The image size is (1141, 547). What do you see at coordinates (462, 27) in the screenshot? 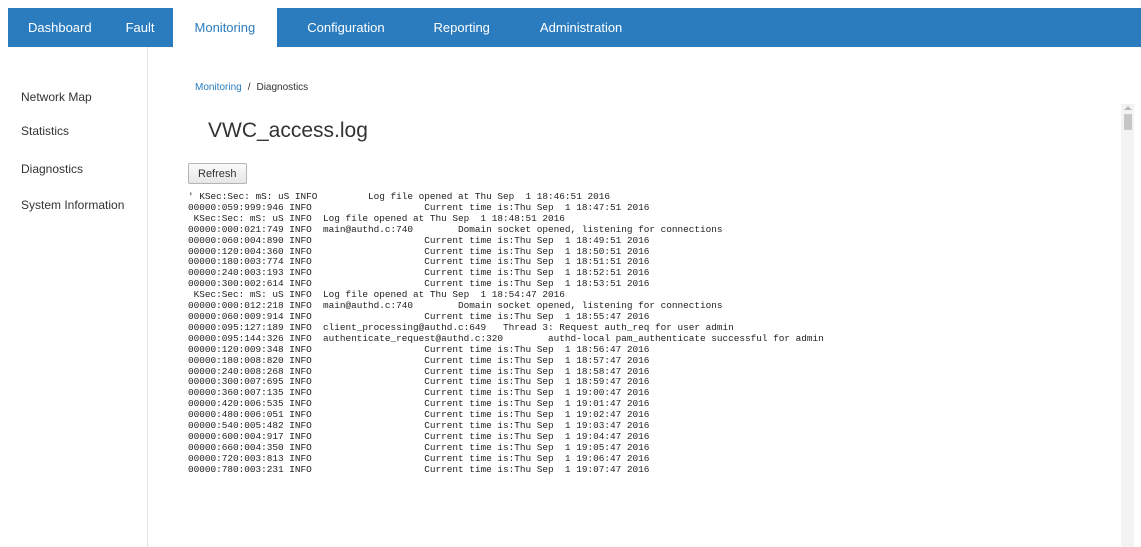
I see `tab-reporting: Reporting` at bounding box center [462, 27].